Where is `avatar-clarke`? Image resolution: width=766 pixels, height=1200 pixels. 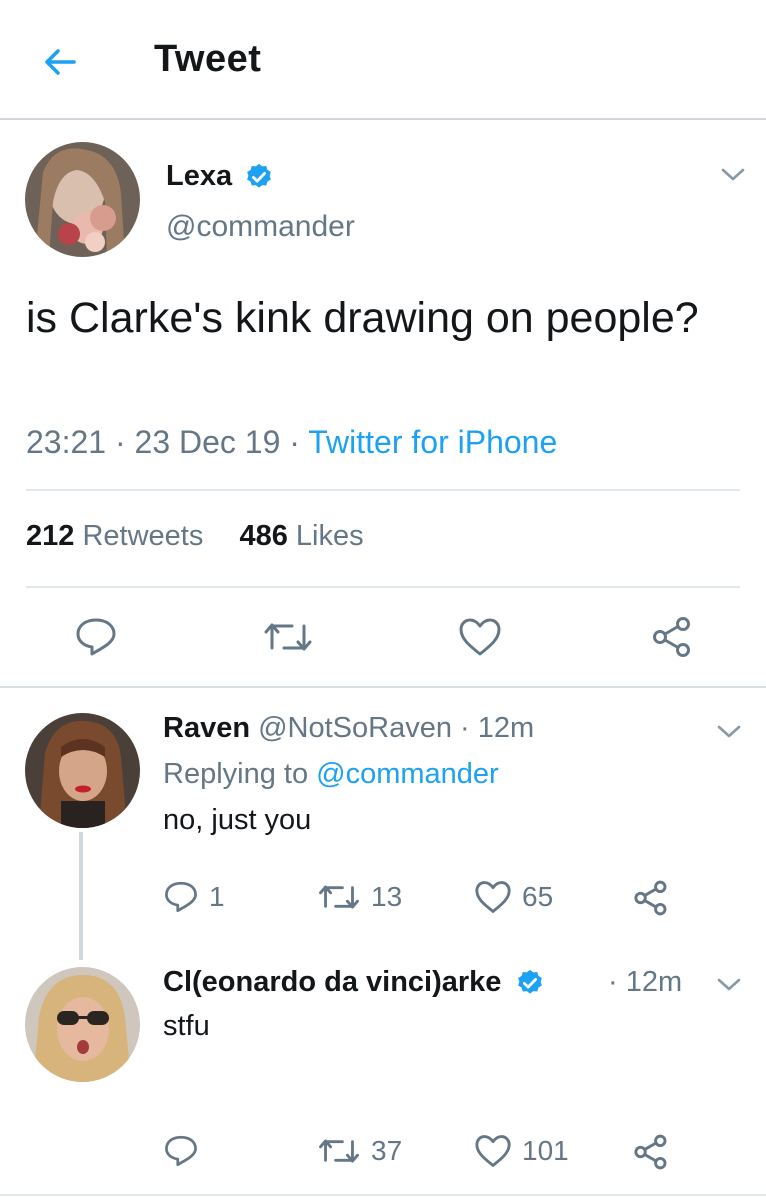
avatar-clarke is located at coordinates (82, 1024).